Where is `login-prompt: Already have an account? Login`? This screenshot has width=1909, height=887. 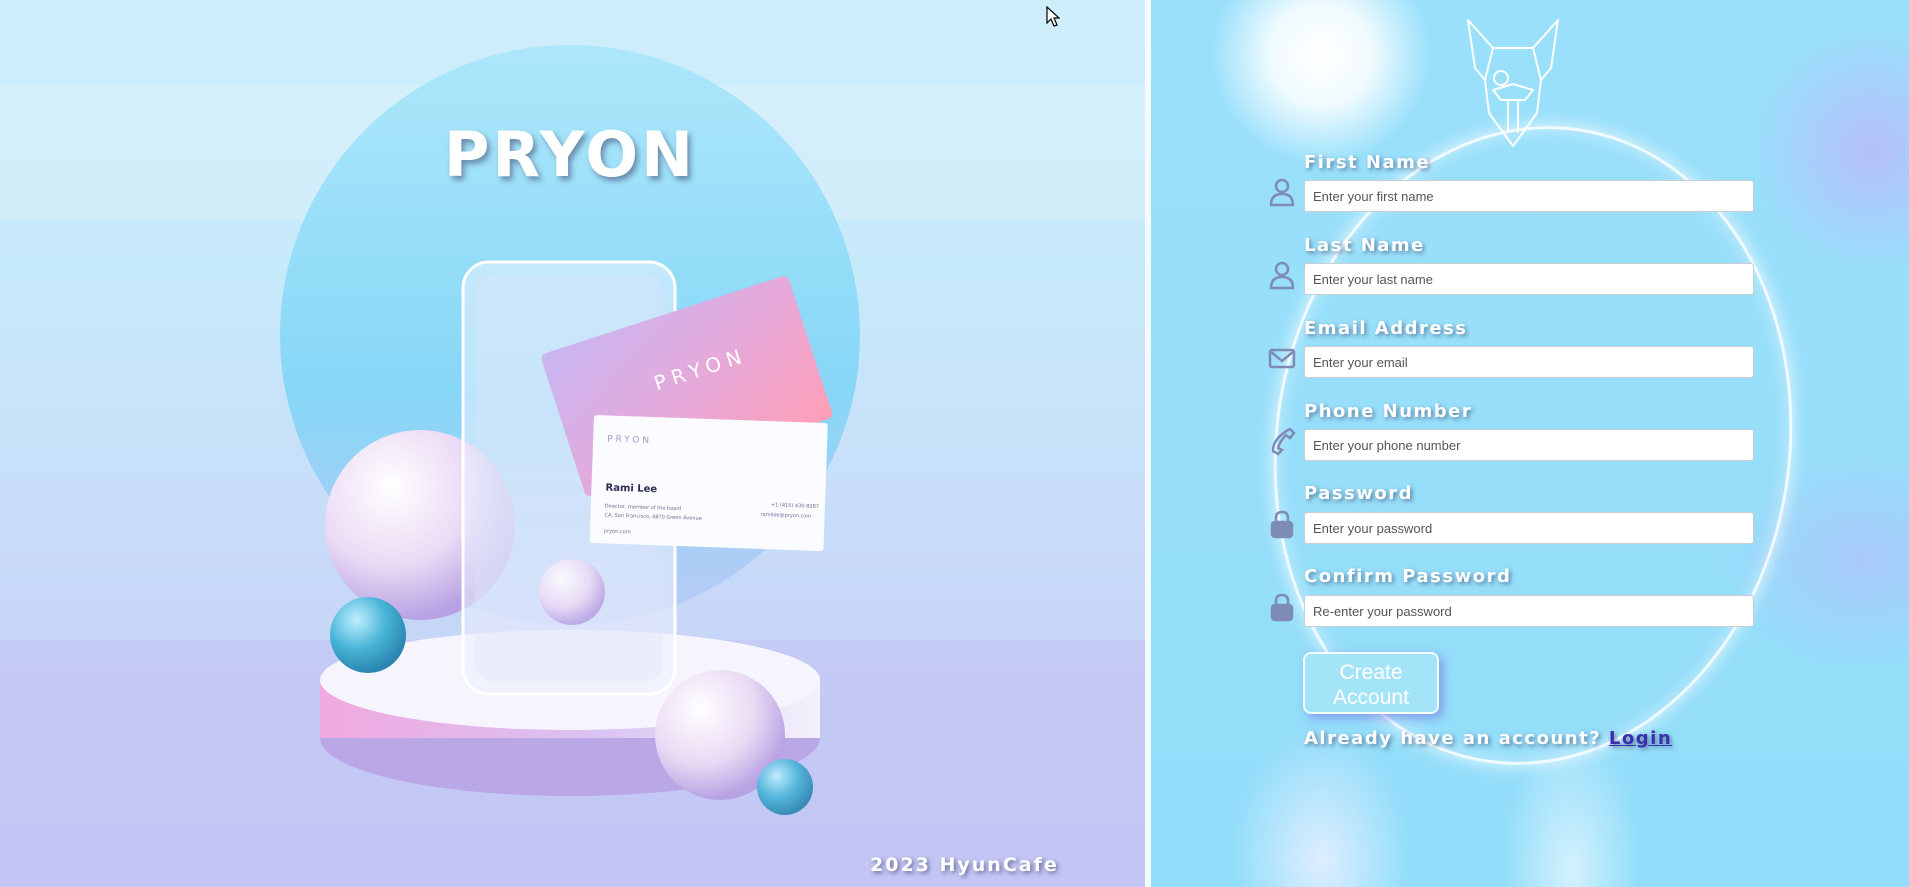 login-prompt: Already have an account? Login is located at coordinates (1488, 738).